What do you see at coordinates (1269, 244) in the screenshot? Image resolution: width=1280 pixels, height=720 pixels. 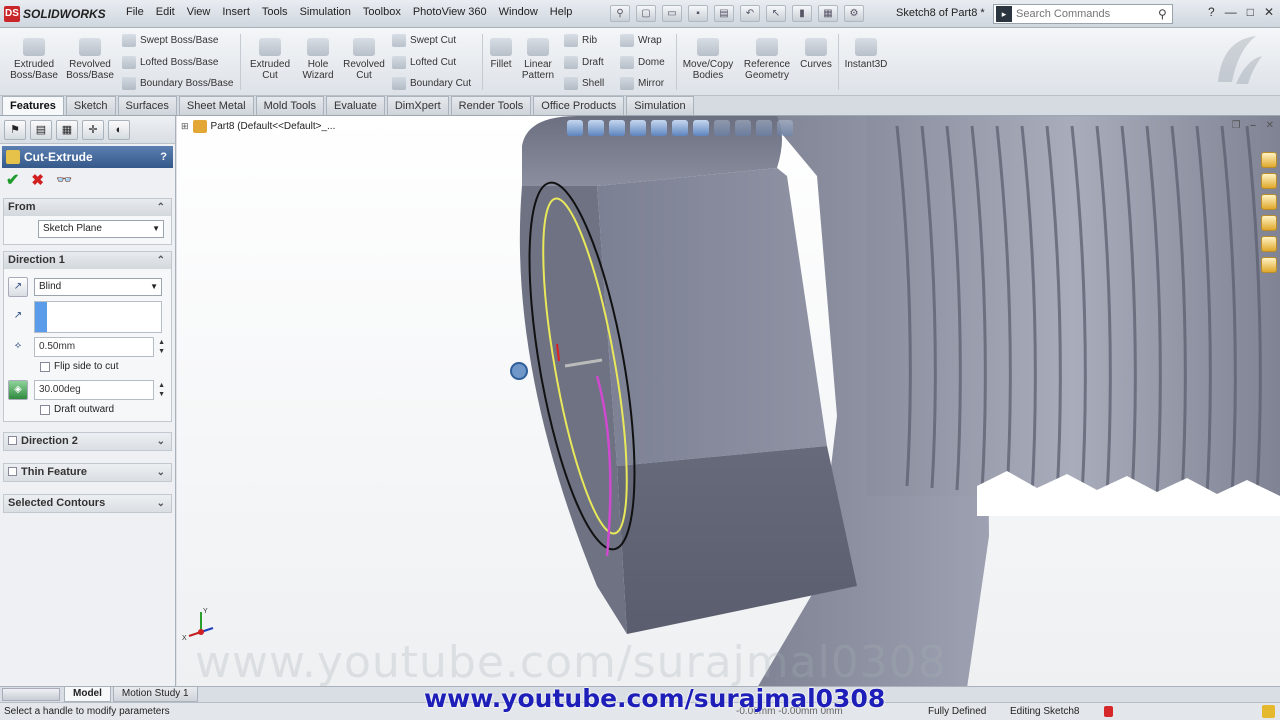 I see `appearances-icon` at bounding box center [1269, 244].